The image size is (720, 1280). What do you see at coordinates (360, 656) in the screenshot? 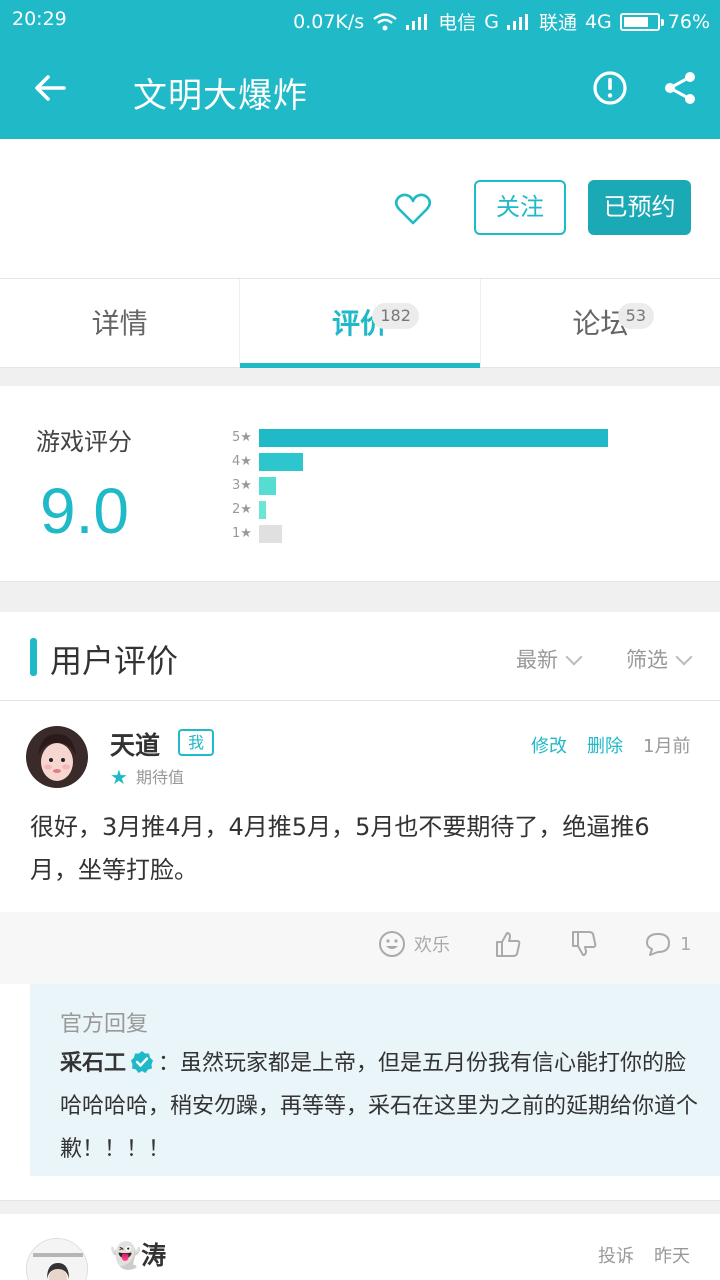
I see `user-reviews-header: 用户评价 最新 筛选` at bounding box center [360, 656].